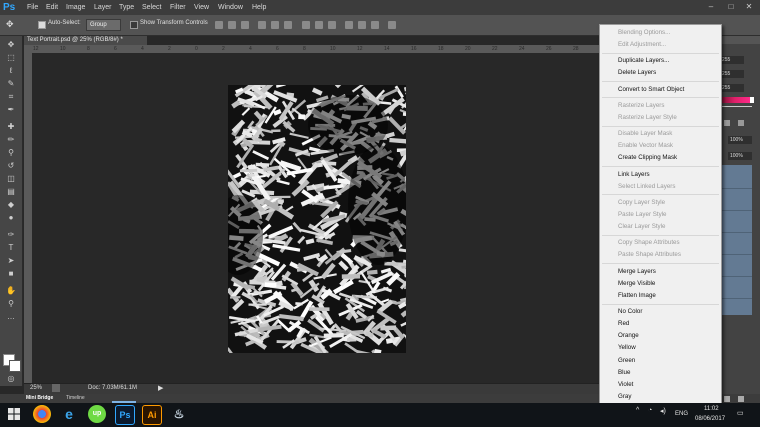 The image size is (760, 427). Describe the element at coordinates (152, 415) in the screenshot. I see `illustrator-icon: Ai` at that location.